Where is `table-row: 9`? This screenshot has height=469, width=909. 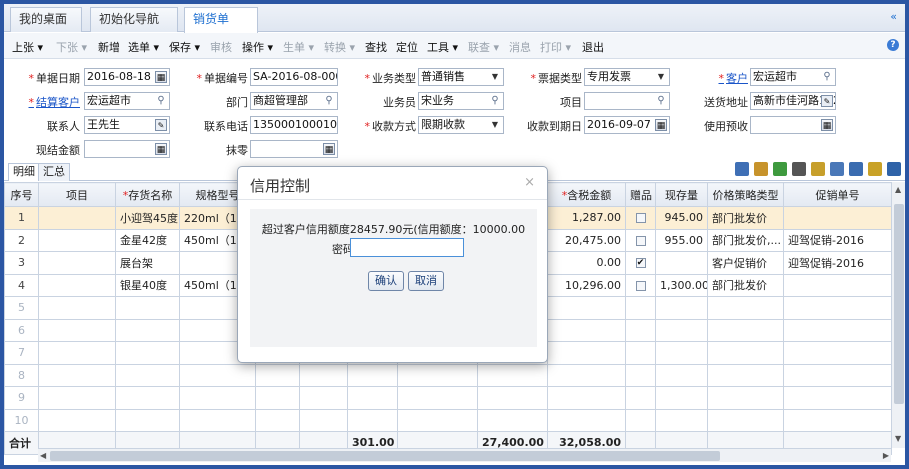 table-row: 9 is located at coordinates (448, 398).